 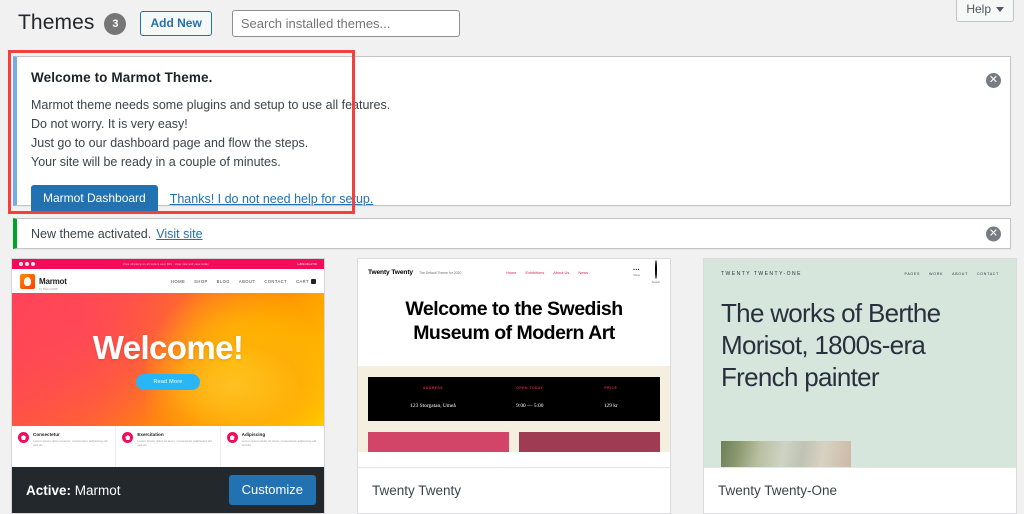 I want to click on t21-nav-item-3: CONTACT, so click(x=987, y=274).